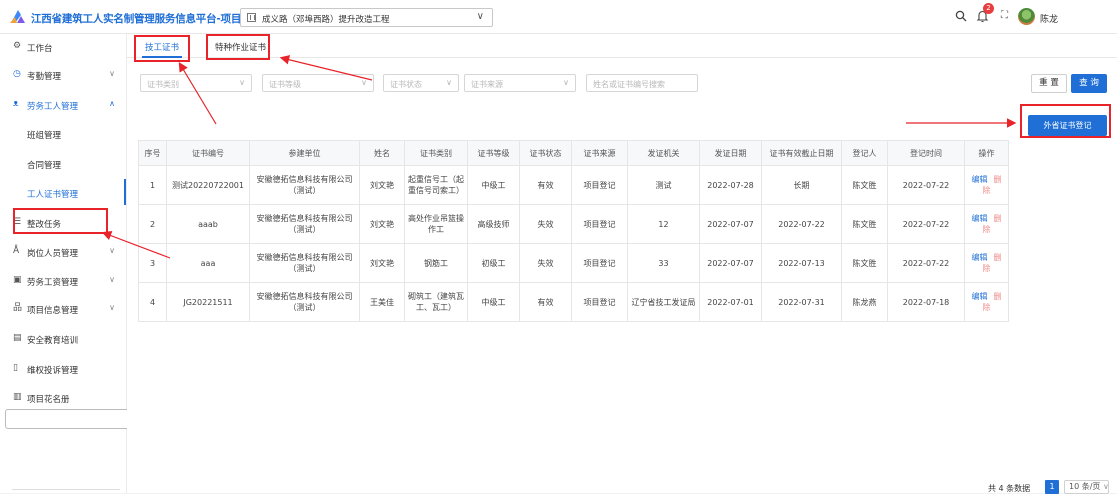 The image size is (1117, 494). I want to click on page-size-select: 10 条/页 ∨, so click(1086, 487).